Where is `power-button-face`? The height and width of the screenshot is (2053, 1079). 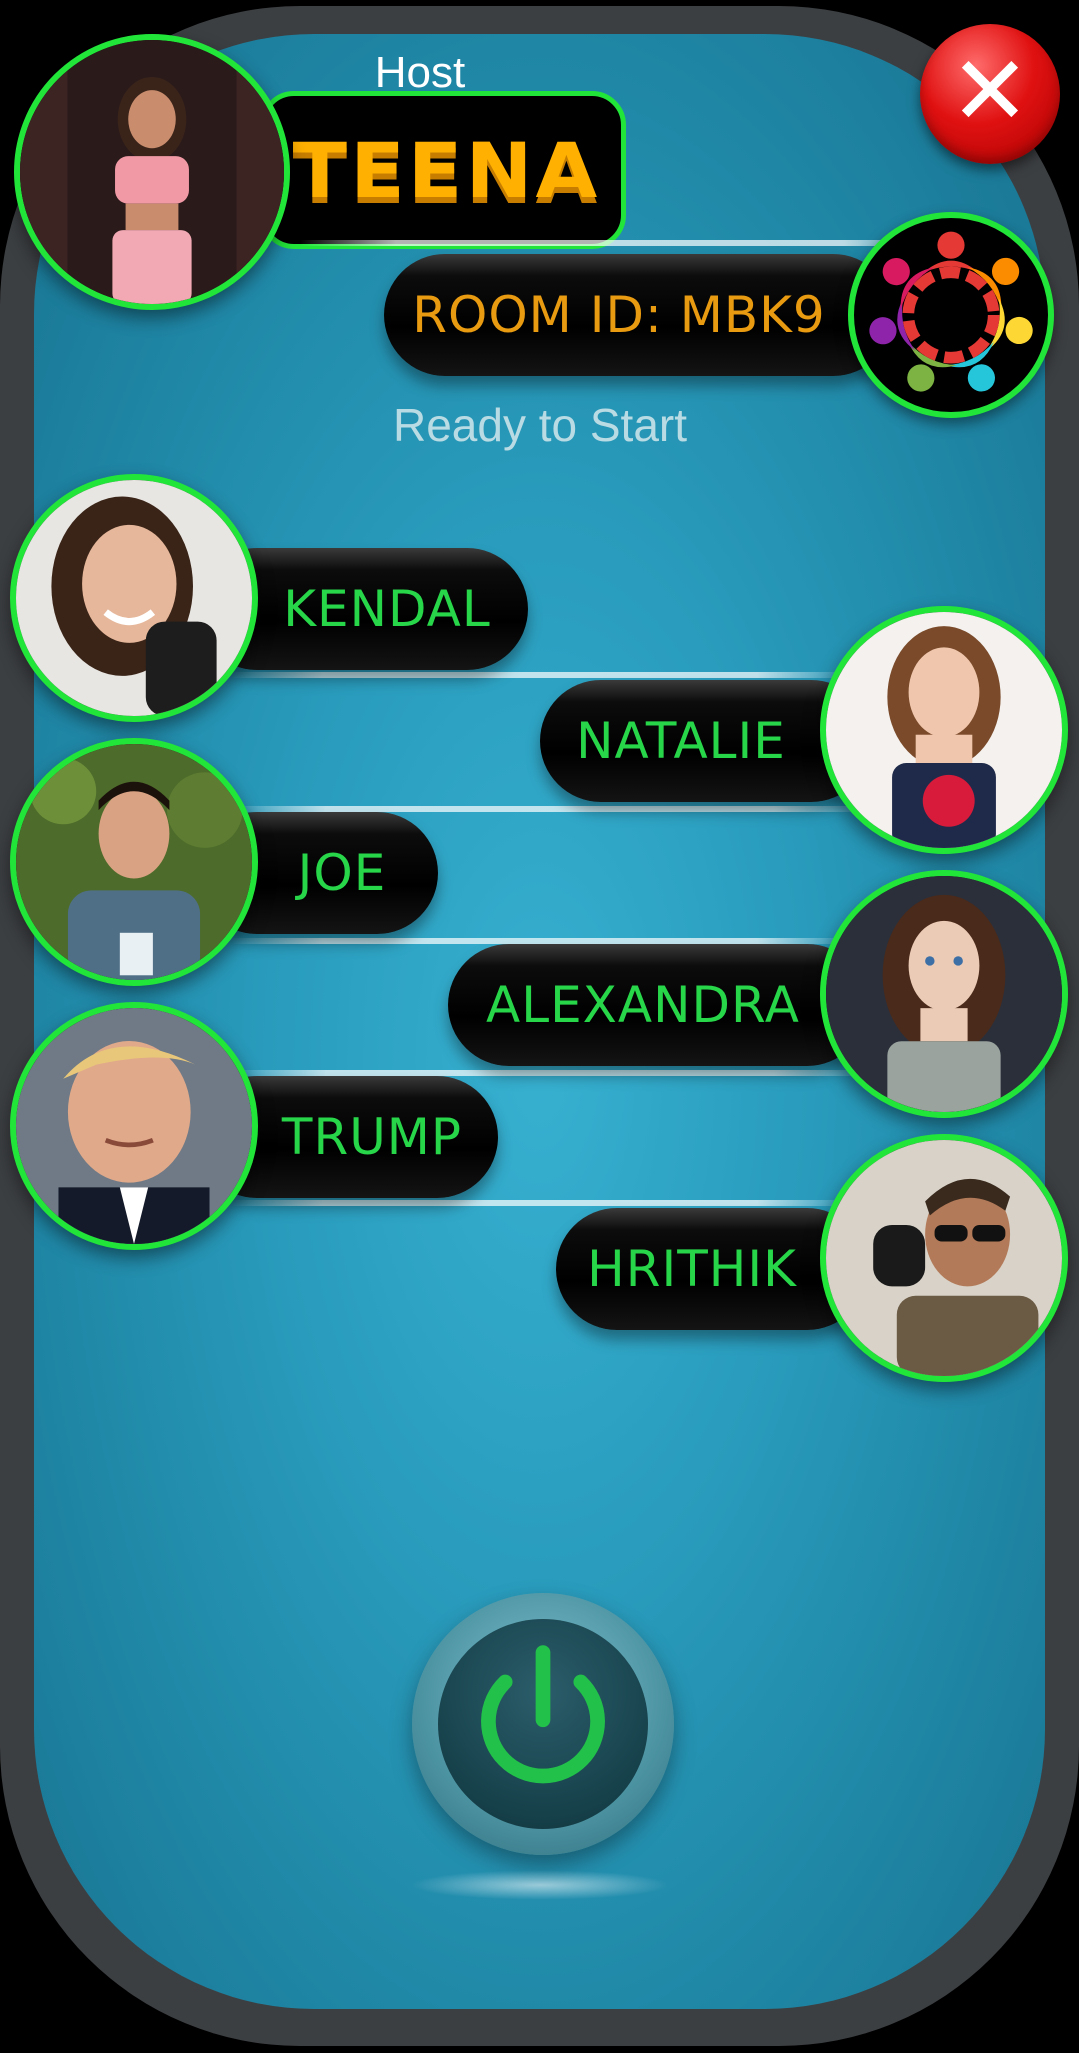
power-button-face is located at coordinates (543, 1724).